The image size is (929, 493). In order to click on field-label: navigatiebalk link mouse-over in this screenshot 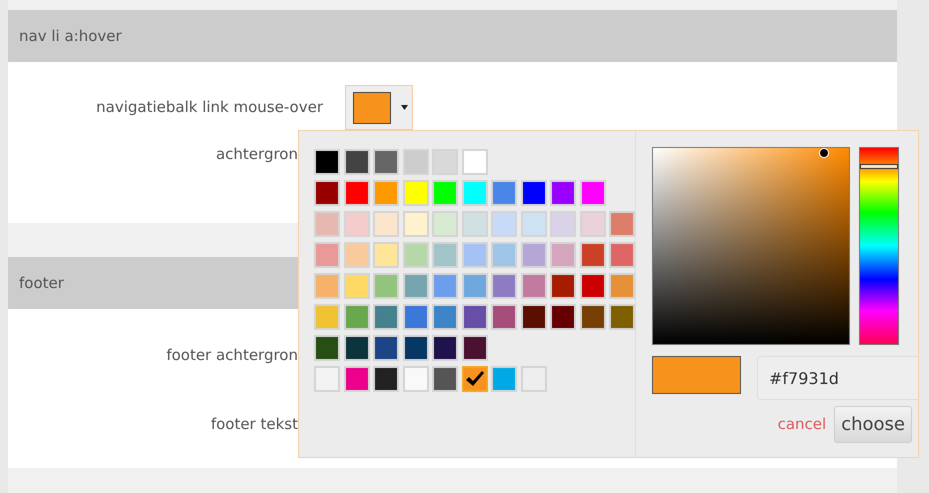, I will do `click(209, 107)`.